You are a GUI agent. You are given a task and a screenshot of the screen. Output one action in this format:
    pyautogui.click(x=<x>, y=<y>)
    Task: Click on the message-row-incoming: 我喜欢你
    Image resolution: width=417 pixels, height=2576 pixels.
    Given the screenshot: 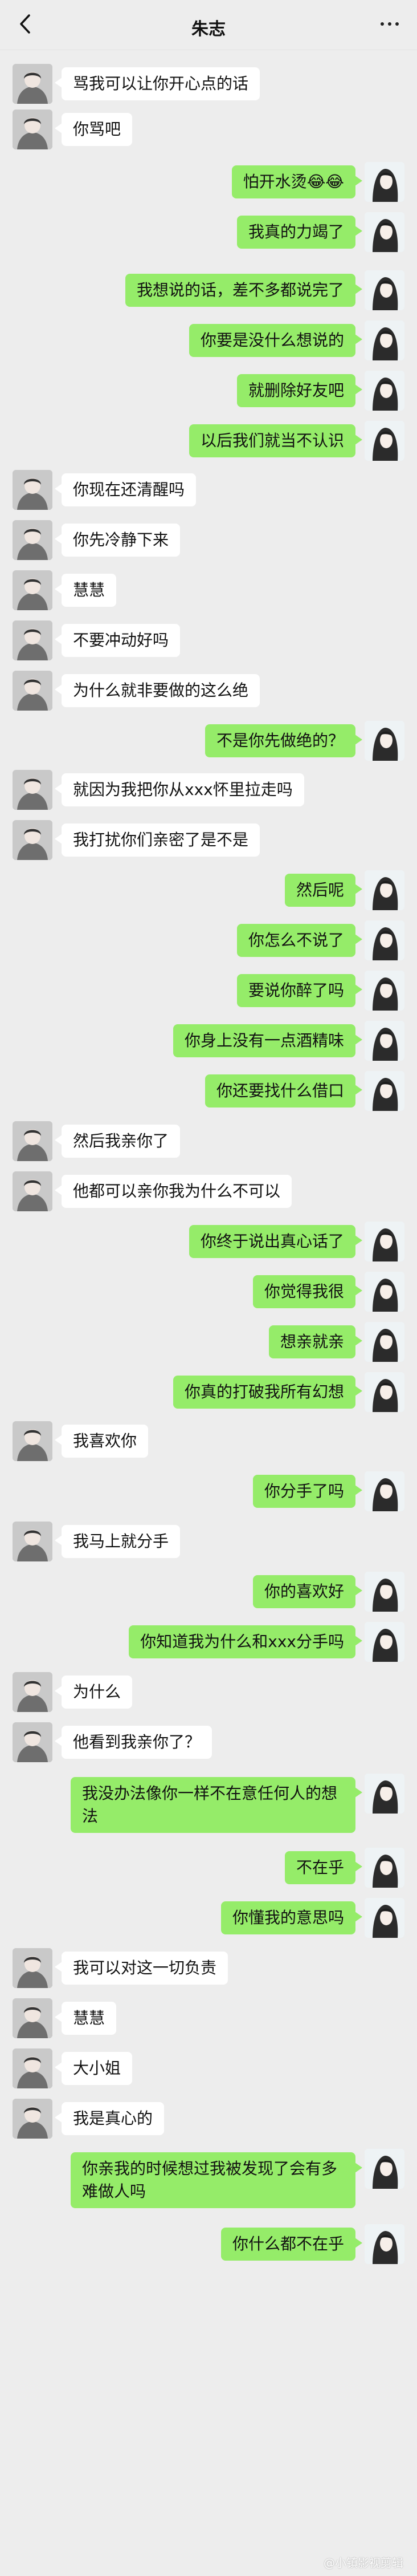 What is the action you would take?
    pyautogui.click(x=208, y=1441)
    